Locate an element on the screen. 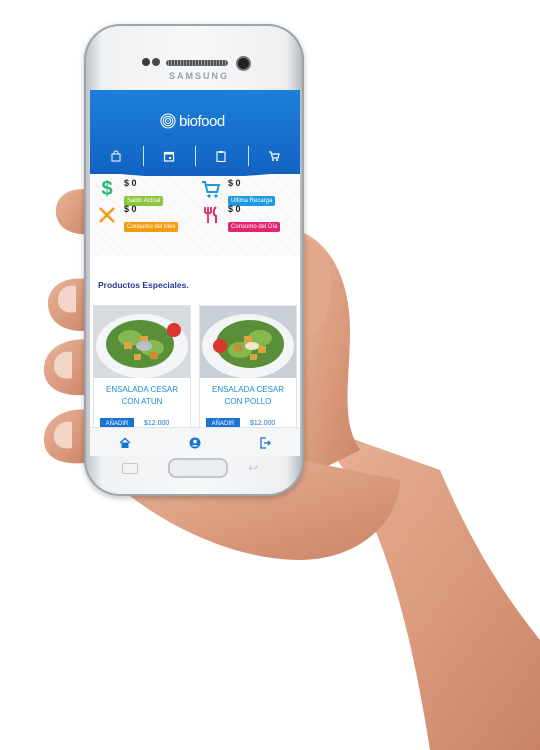  bottom-nav-profile is located at coordinates (195, 442).